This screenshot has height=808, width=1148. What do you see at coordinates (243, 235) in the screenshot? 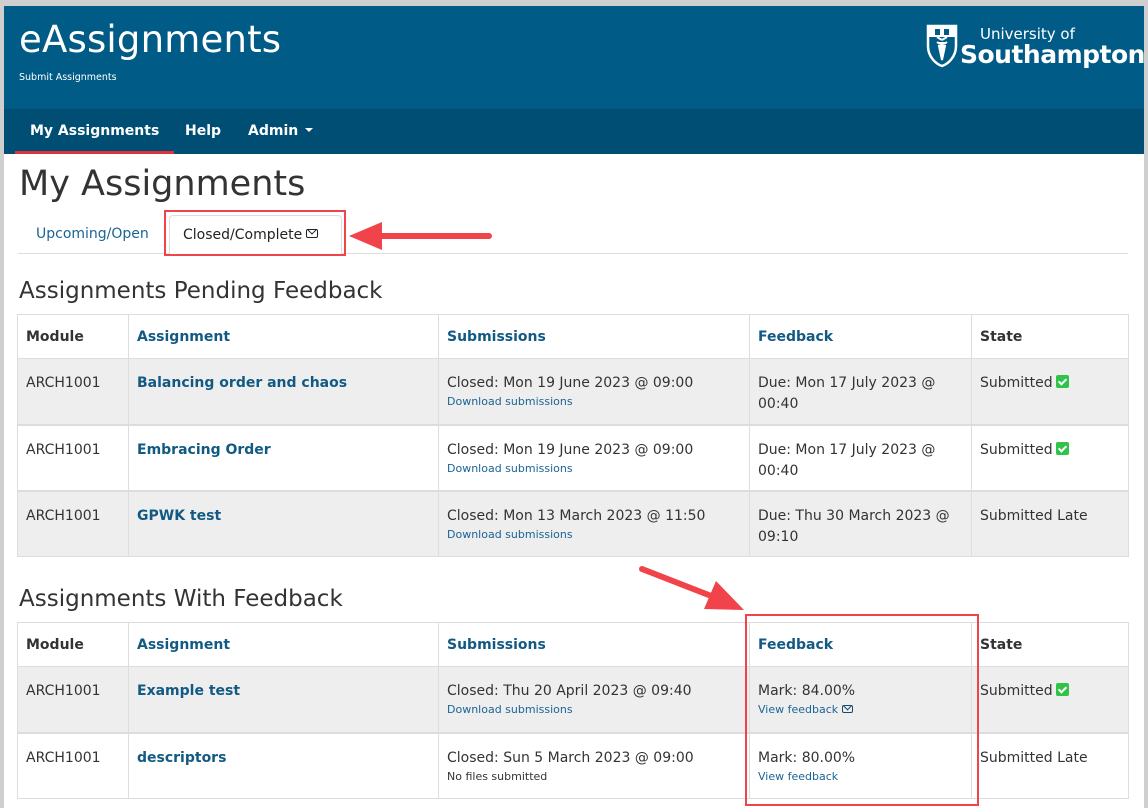
I see `tab-label: Closed/Complete` at bounding box center [243, 235].